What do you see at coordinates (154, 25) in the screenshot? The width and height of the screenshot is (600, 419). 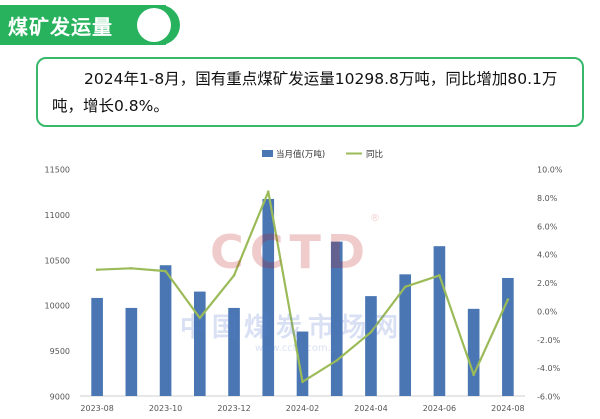 I see `header-circle-icon` at bounding box center [154, 25].